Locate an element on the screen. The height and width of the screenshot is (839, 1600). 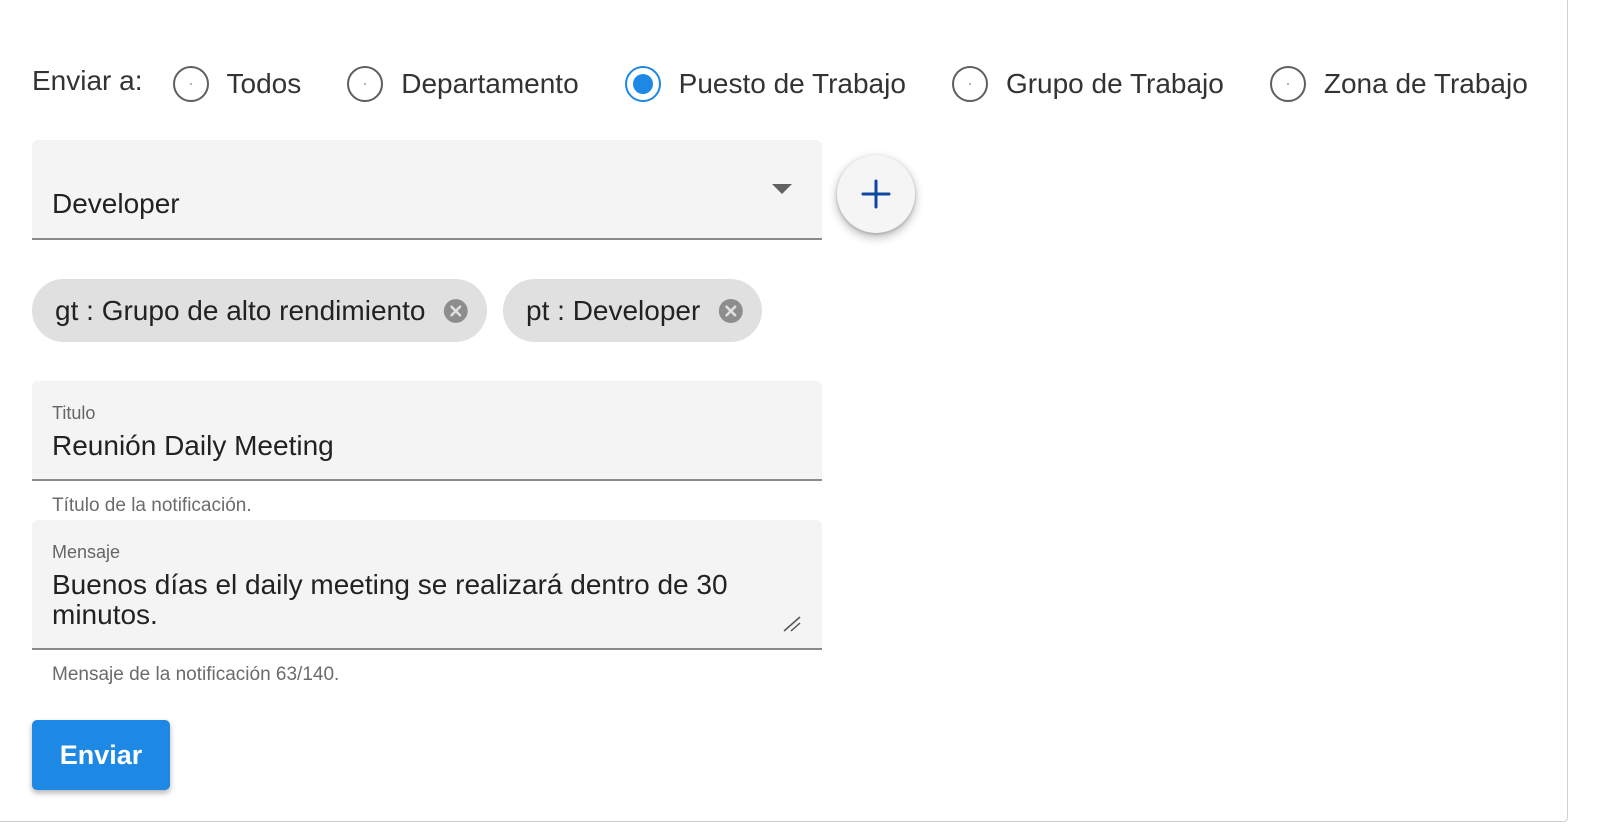
chip-group: gt : Grupo de alto rendimiento is located at coordinates (259, 310).